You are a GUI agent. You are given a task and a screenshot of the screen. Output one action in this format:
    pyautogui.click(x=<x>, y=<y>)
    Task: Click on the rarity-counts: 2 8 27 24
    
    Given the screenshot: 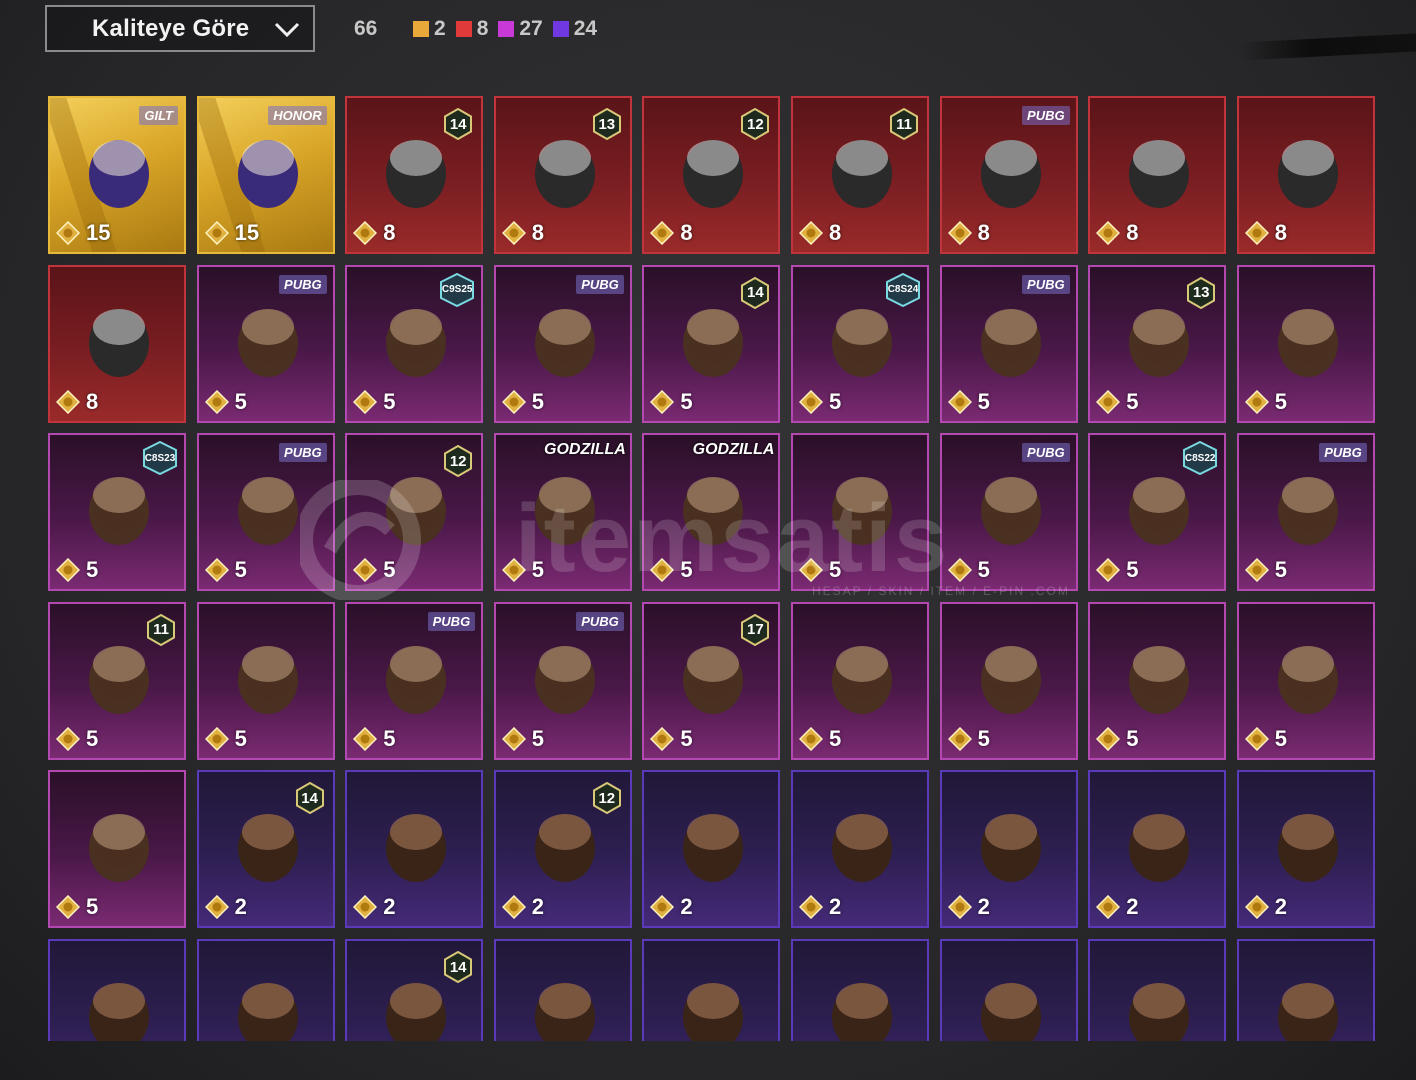 What is the action you would take?
    pyautogui.click(x=505, y=29)
    